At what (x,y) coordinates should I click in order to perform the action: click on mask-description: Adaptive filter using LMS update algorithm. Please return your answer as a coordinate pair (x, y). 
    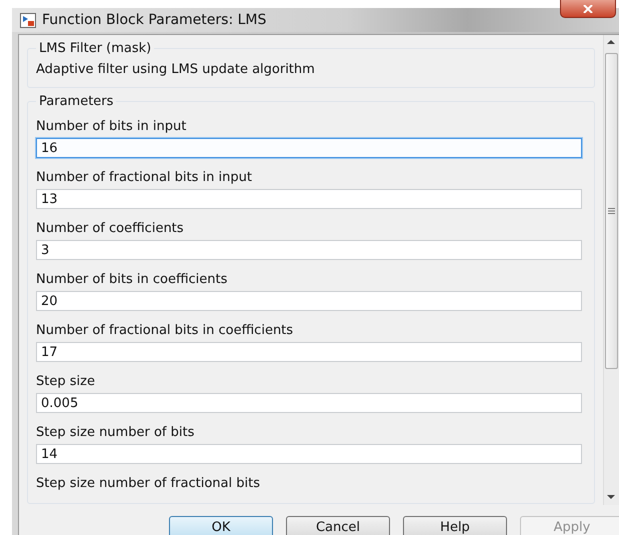
    Looking at the image, I should click on (176, 69).